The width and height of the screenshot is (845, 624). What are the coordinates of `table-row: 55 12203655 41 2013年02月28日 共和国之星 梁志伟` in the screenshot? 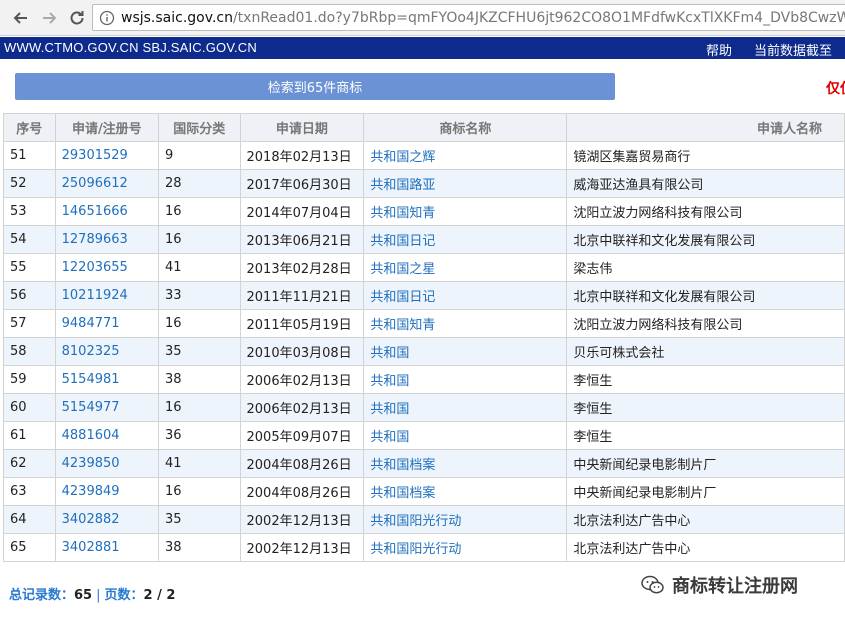 It's located at (424, 267).